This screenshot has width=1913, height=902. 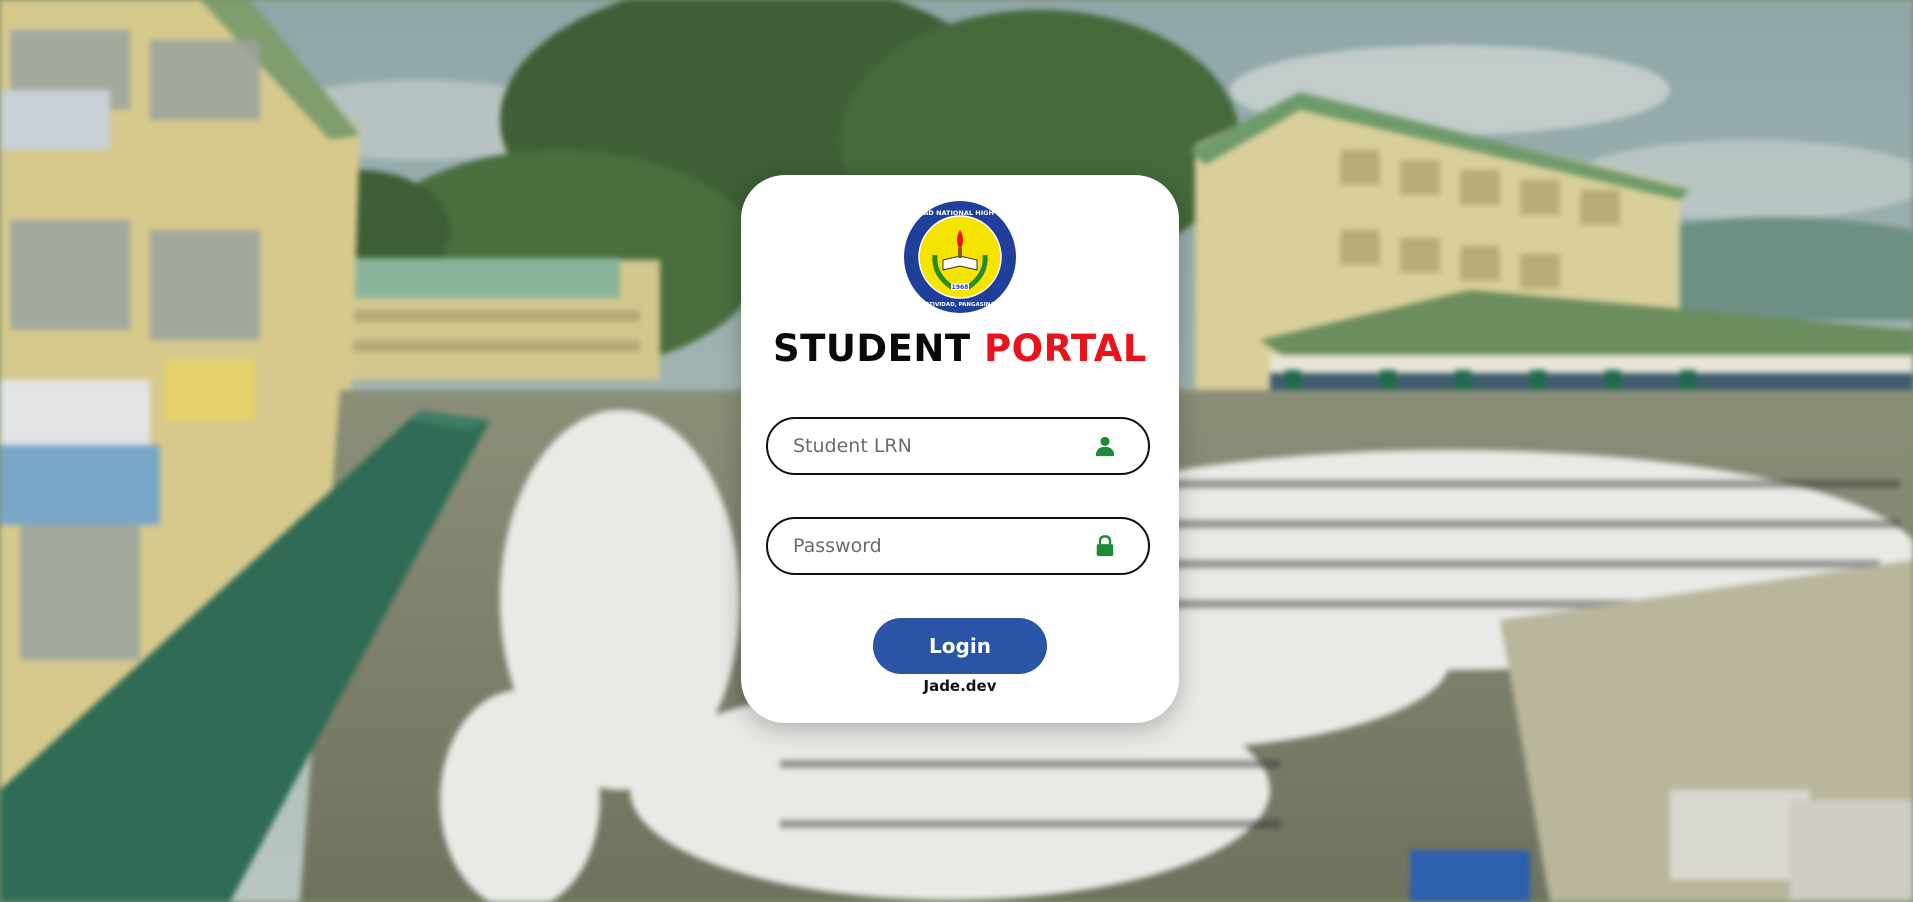 I want to click on lrn-field, so click(x=958, y=446).